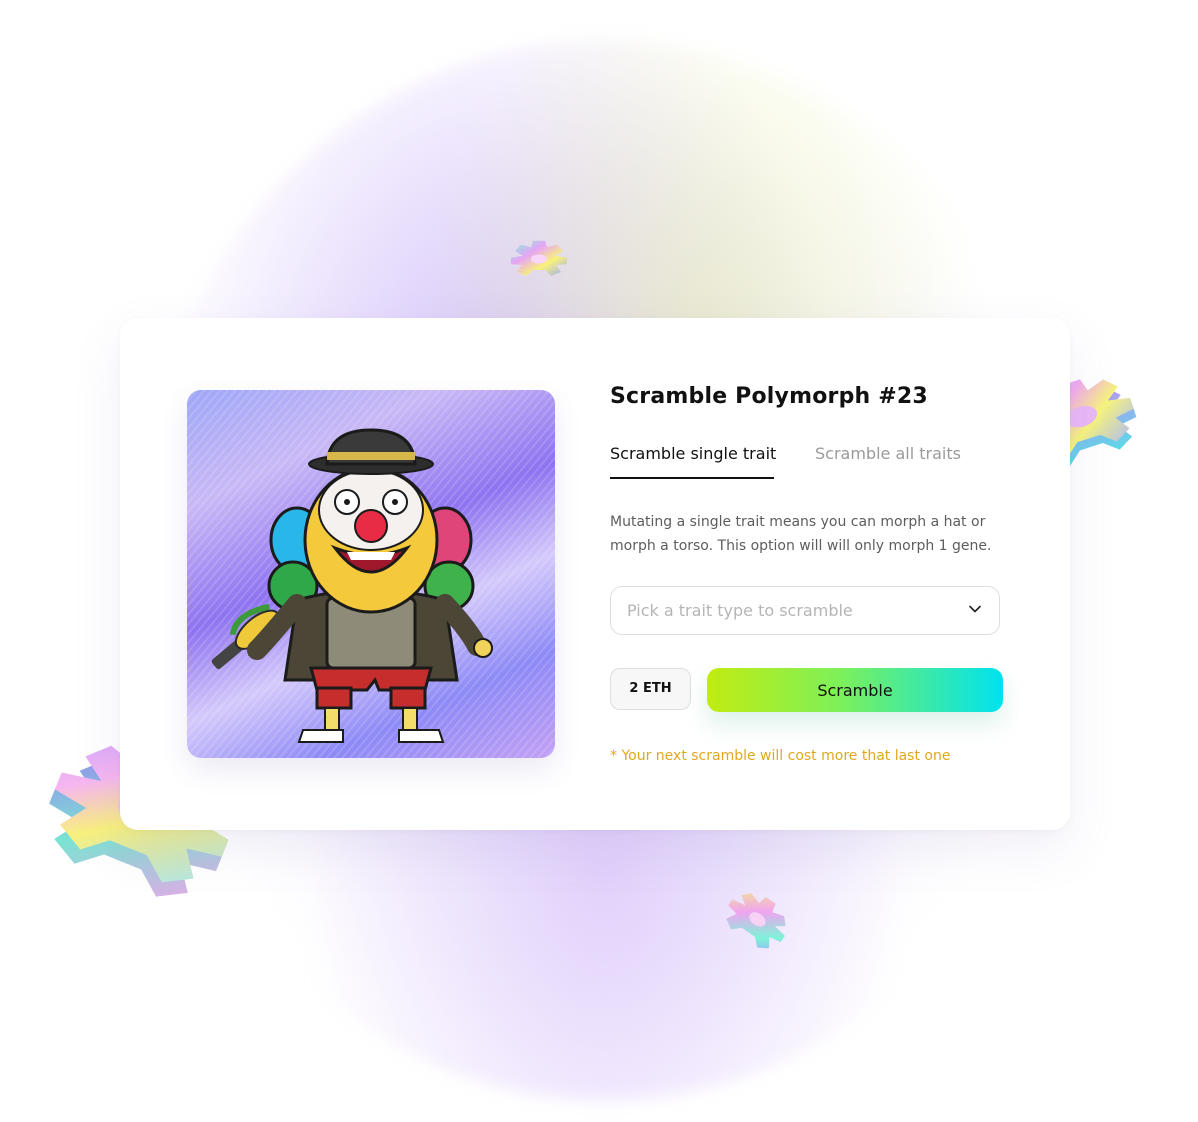  What do you see at coordinates (539, 258) in the screenshot?
I see `small-gear-top-decoration` at bounding box center [539, 258].